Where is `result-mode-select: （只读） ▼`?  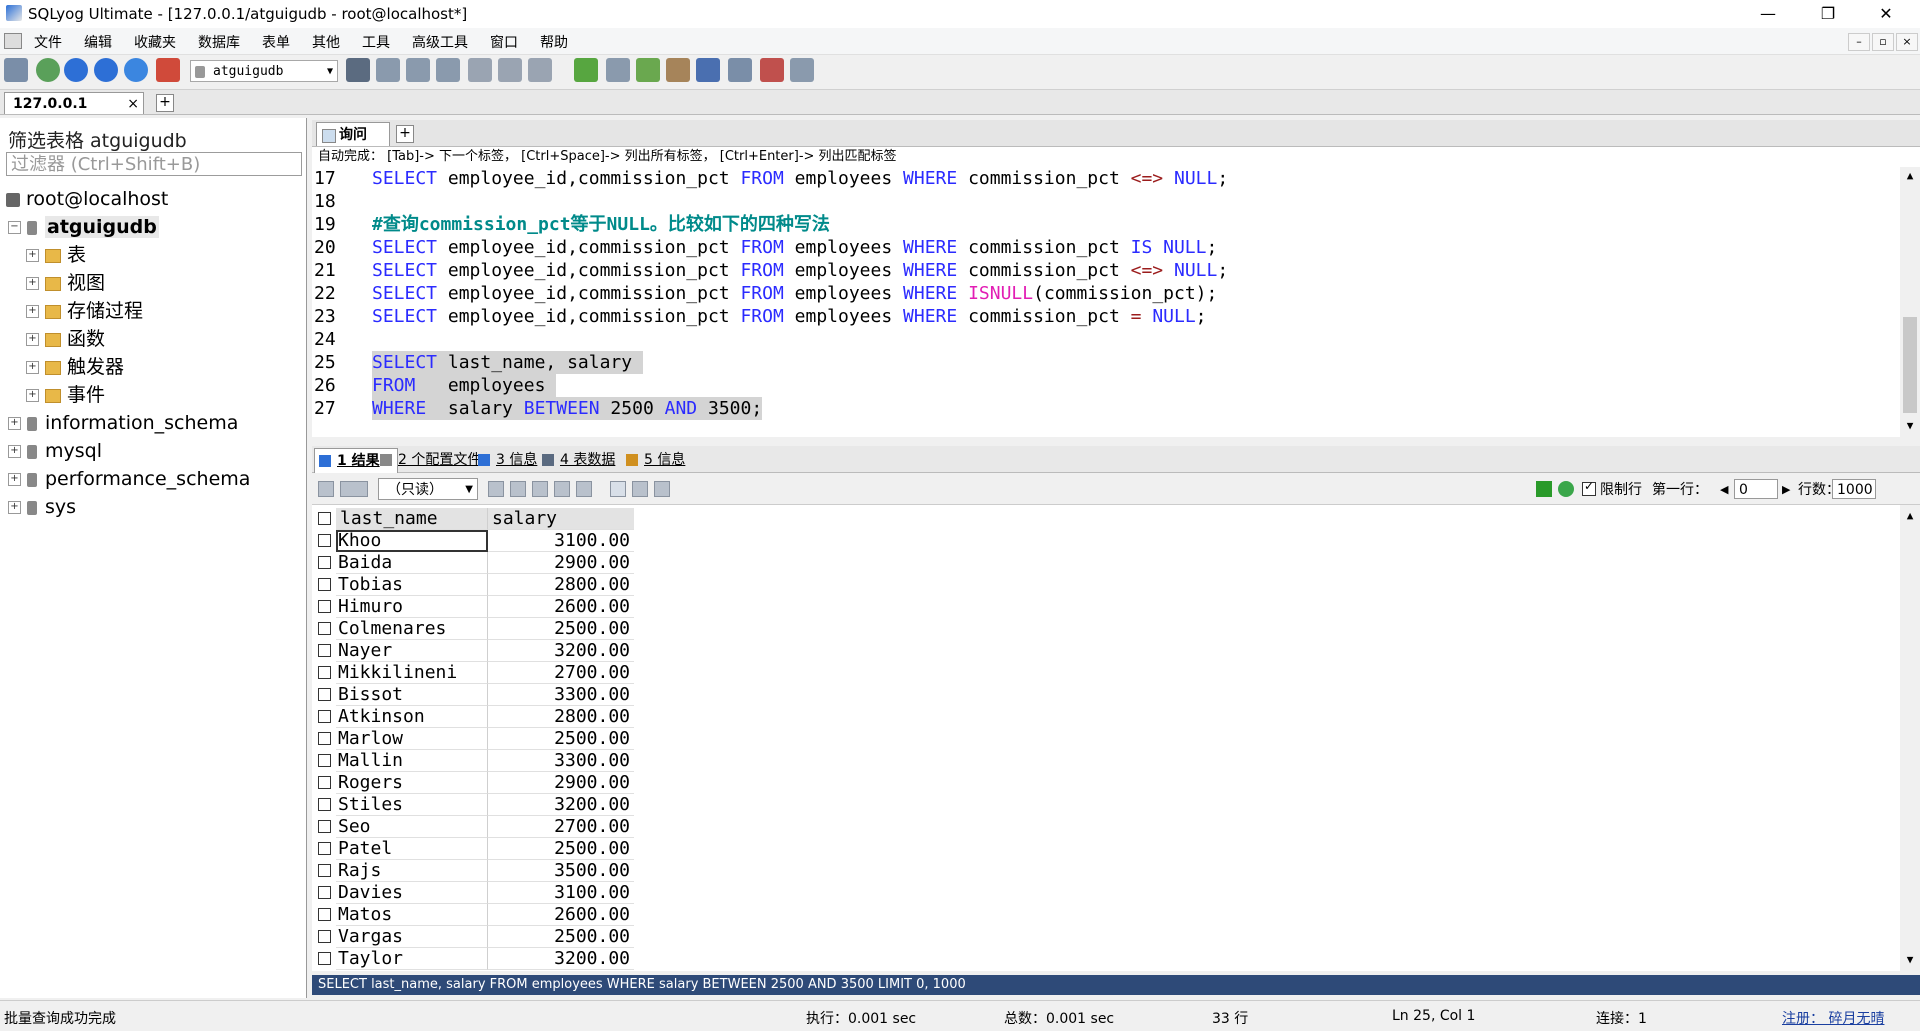
result-mode-select: （只读） ▼ is located at coordinates (428, 489).